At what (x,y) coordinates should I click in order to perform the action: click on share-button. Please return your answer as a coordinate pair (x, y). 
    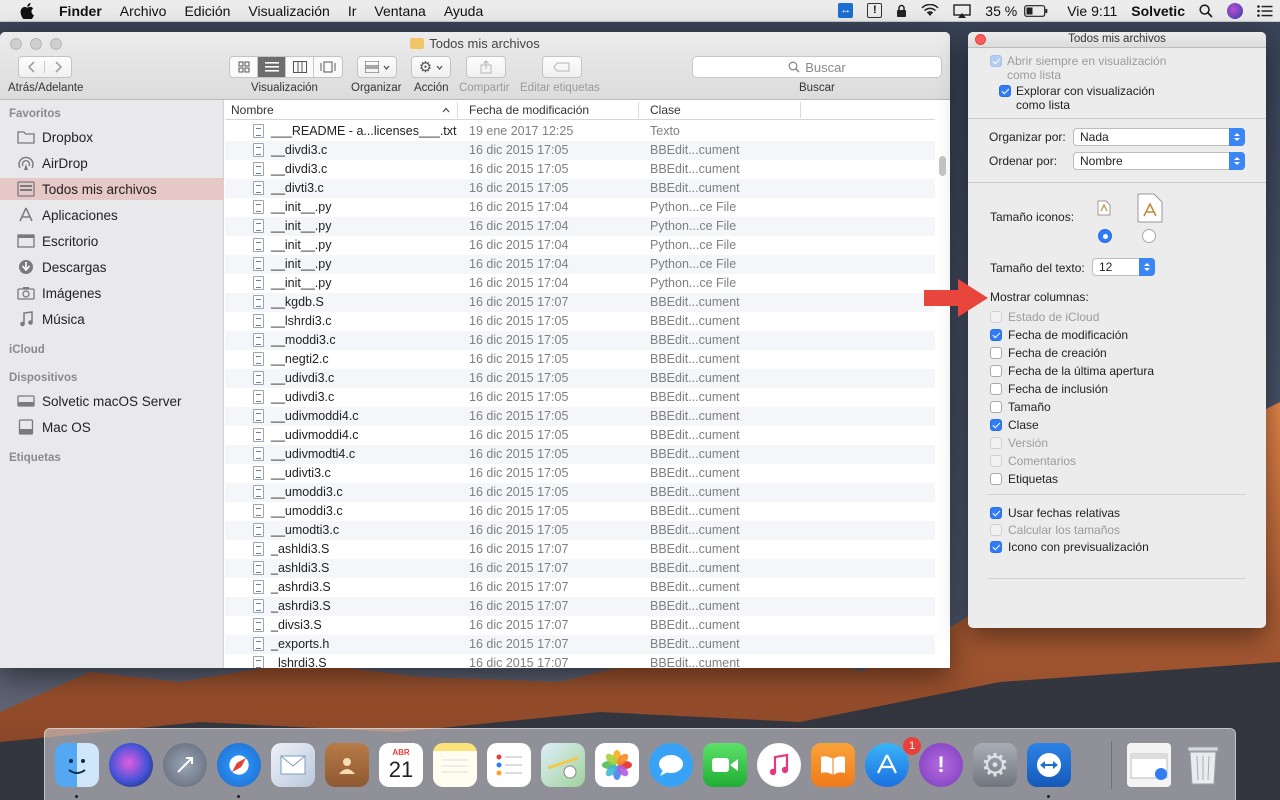
    Looking at the image, I should click on (486, 67).